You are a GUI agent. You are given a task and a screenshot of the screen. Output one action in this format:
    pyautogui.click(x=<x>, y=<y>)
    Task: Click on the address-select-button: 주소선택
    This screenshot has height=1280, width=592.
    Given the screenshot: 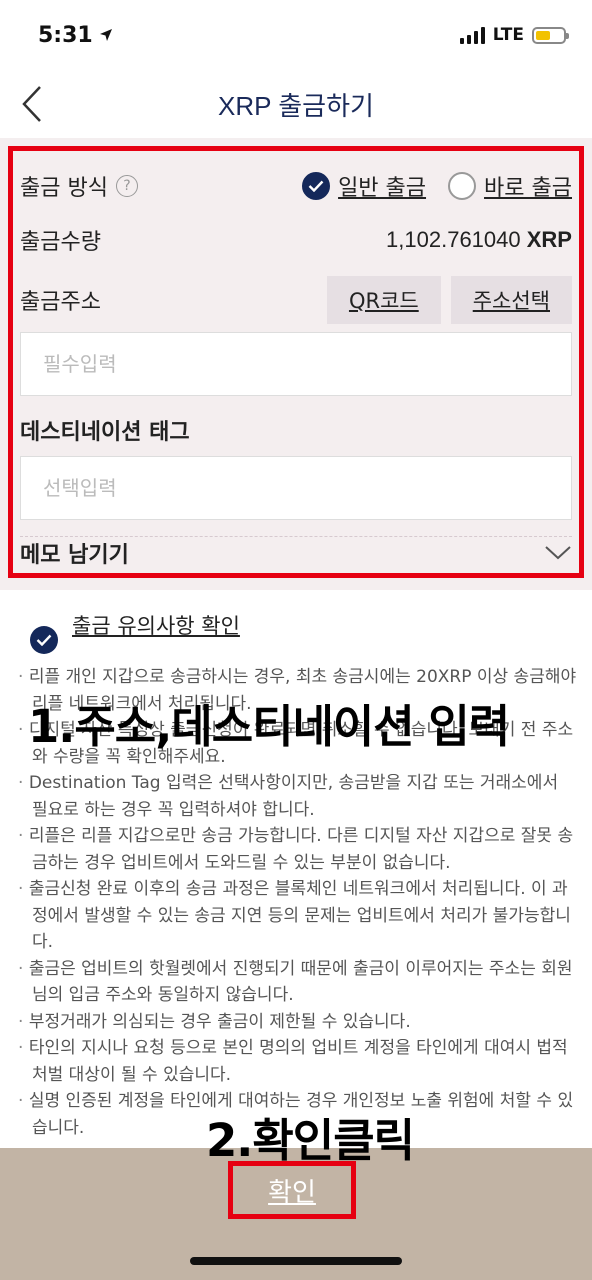 What is the action you would take?
    pyautogui.click(x=511, y=300)
    